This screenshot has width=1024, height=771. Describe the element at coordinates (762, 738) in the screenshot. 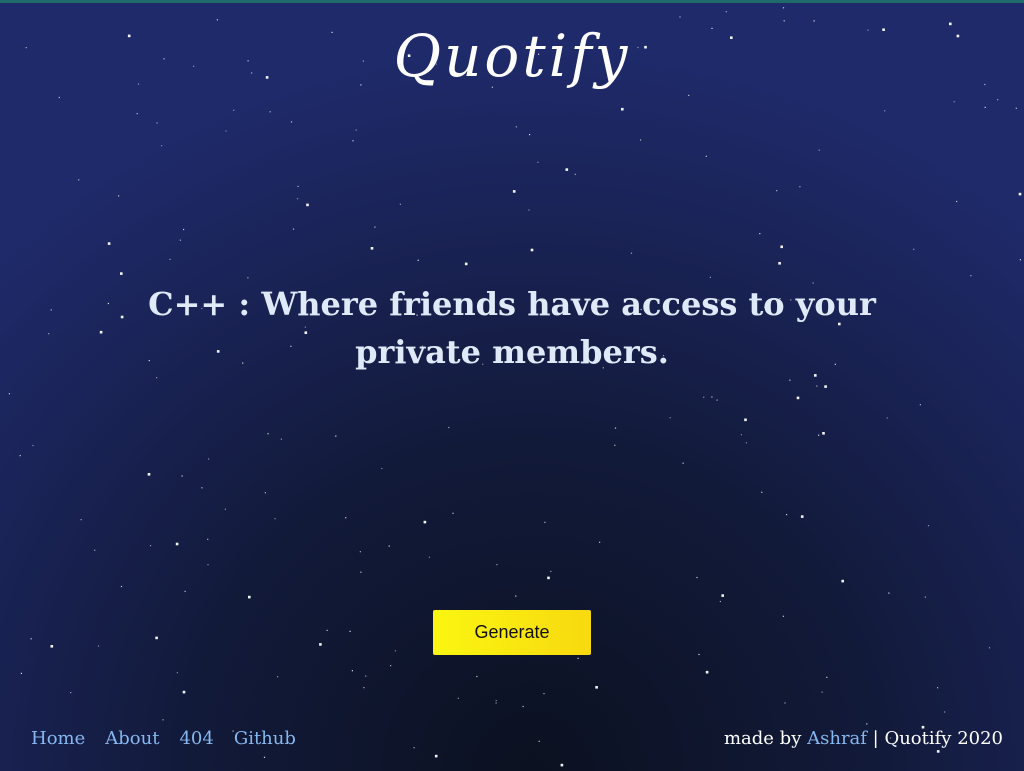

I see `credit-prefix: made by` at that location.